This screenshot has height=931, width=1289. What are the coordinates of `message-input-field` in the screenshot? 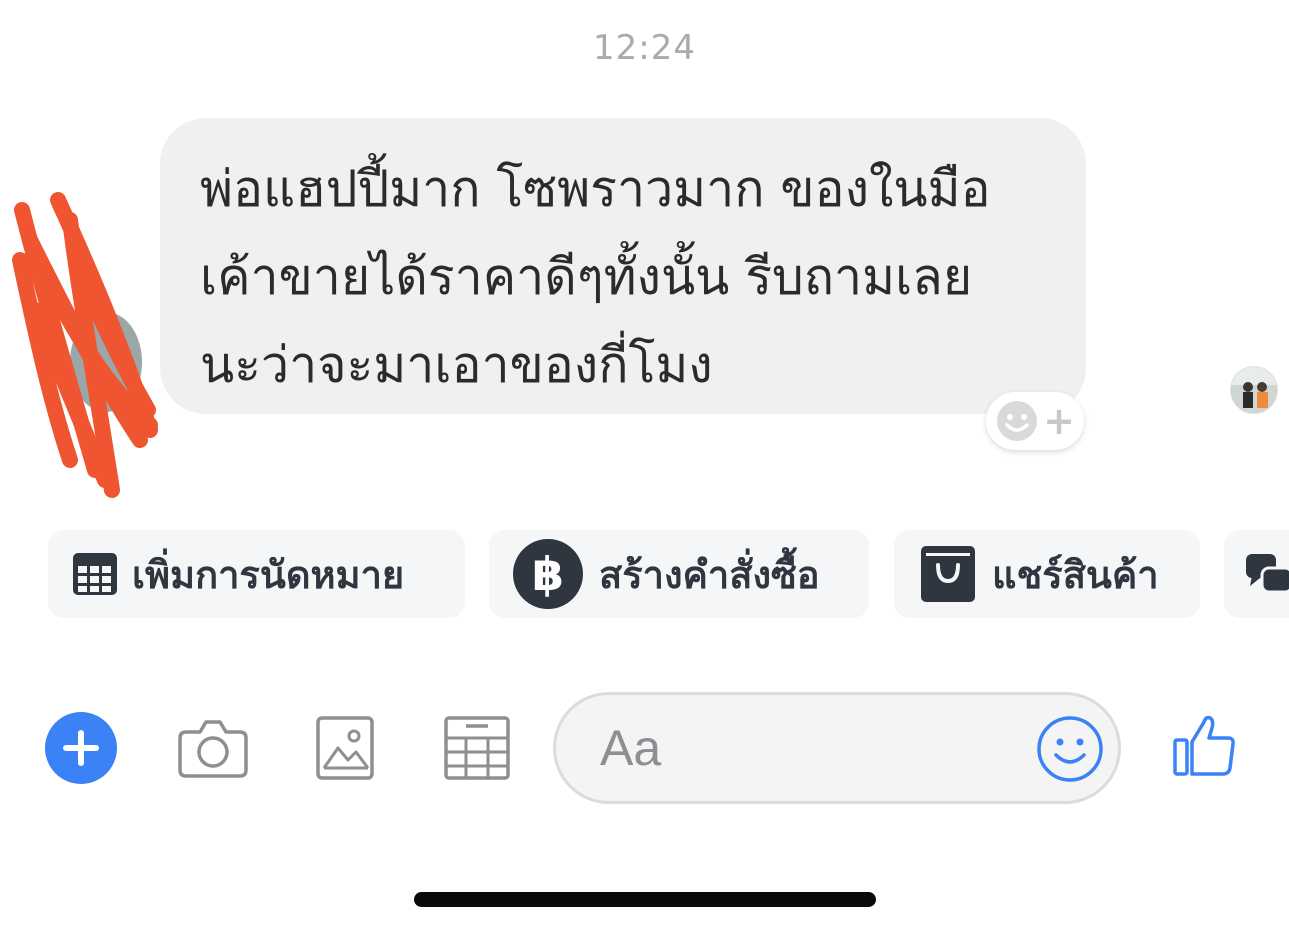 It's located at (837, 748).